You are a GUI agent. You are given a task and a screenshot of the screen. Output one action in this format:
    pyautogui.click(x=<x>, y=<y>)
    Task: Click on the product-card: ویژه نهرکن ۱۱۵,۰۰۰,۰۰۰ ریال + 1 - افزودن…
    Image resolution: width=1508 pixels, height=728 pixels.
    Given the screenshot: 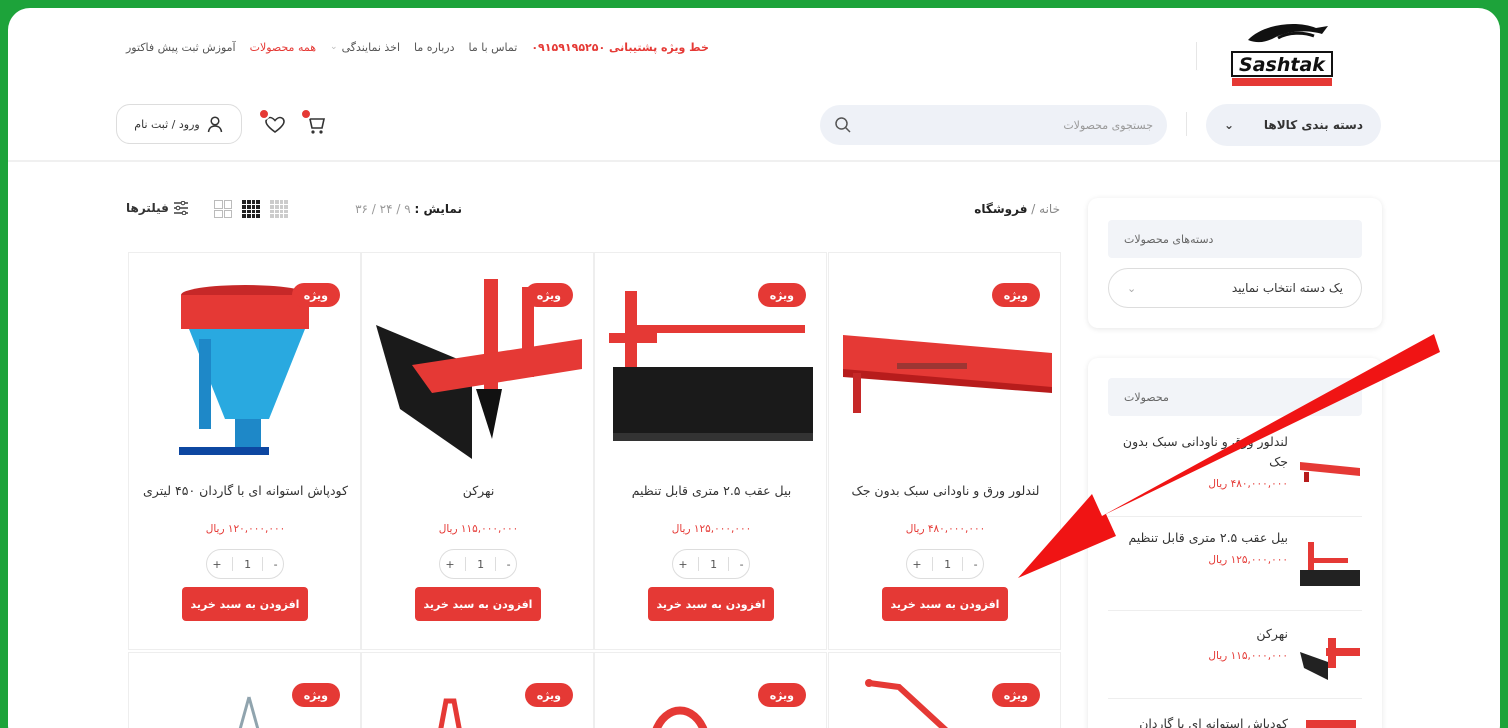 What is the action you would take?
    pyautogui.click(x=477, y=451)
    